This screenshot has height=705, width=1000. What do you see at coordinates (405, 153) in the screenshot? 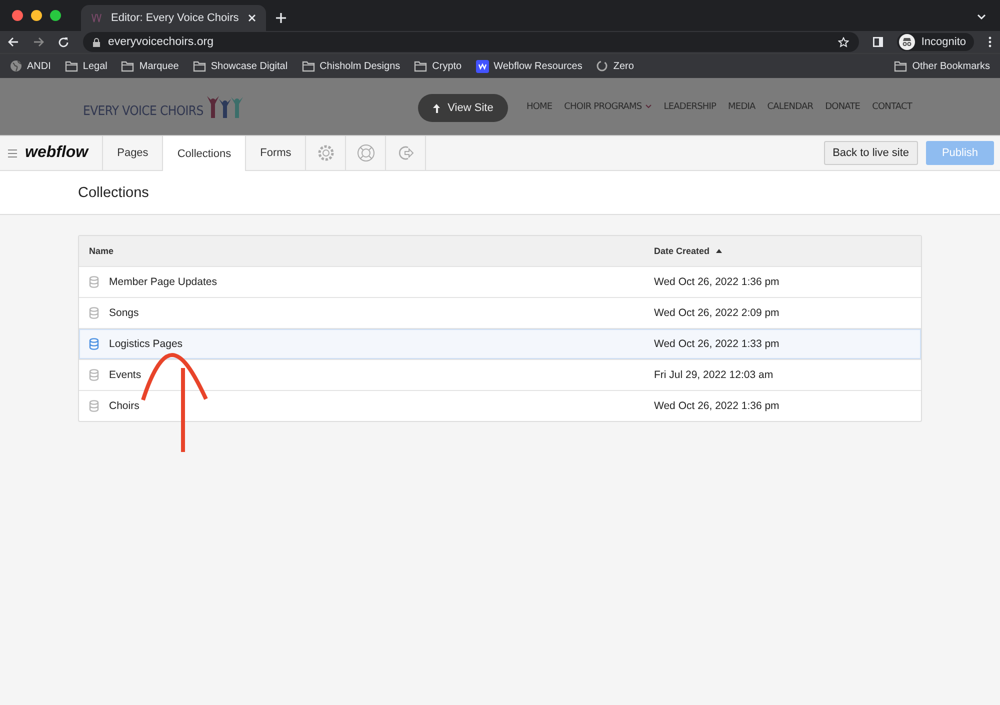
I see `exit-icon` at bounding box center [405, 153].